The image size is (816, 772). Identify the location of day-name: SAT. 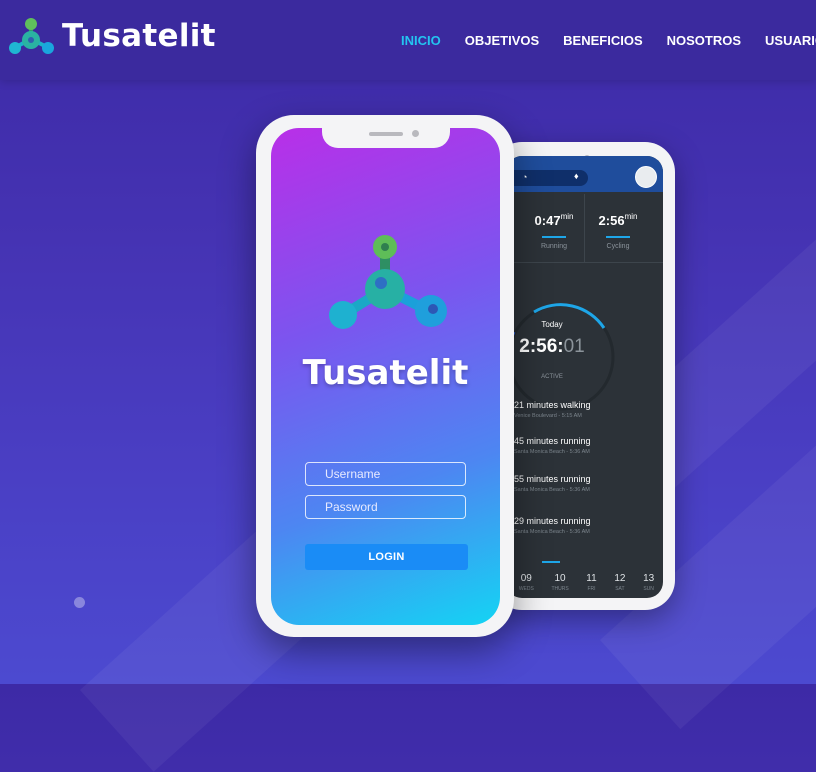
(620, 589).